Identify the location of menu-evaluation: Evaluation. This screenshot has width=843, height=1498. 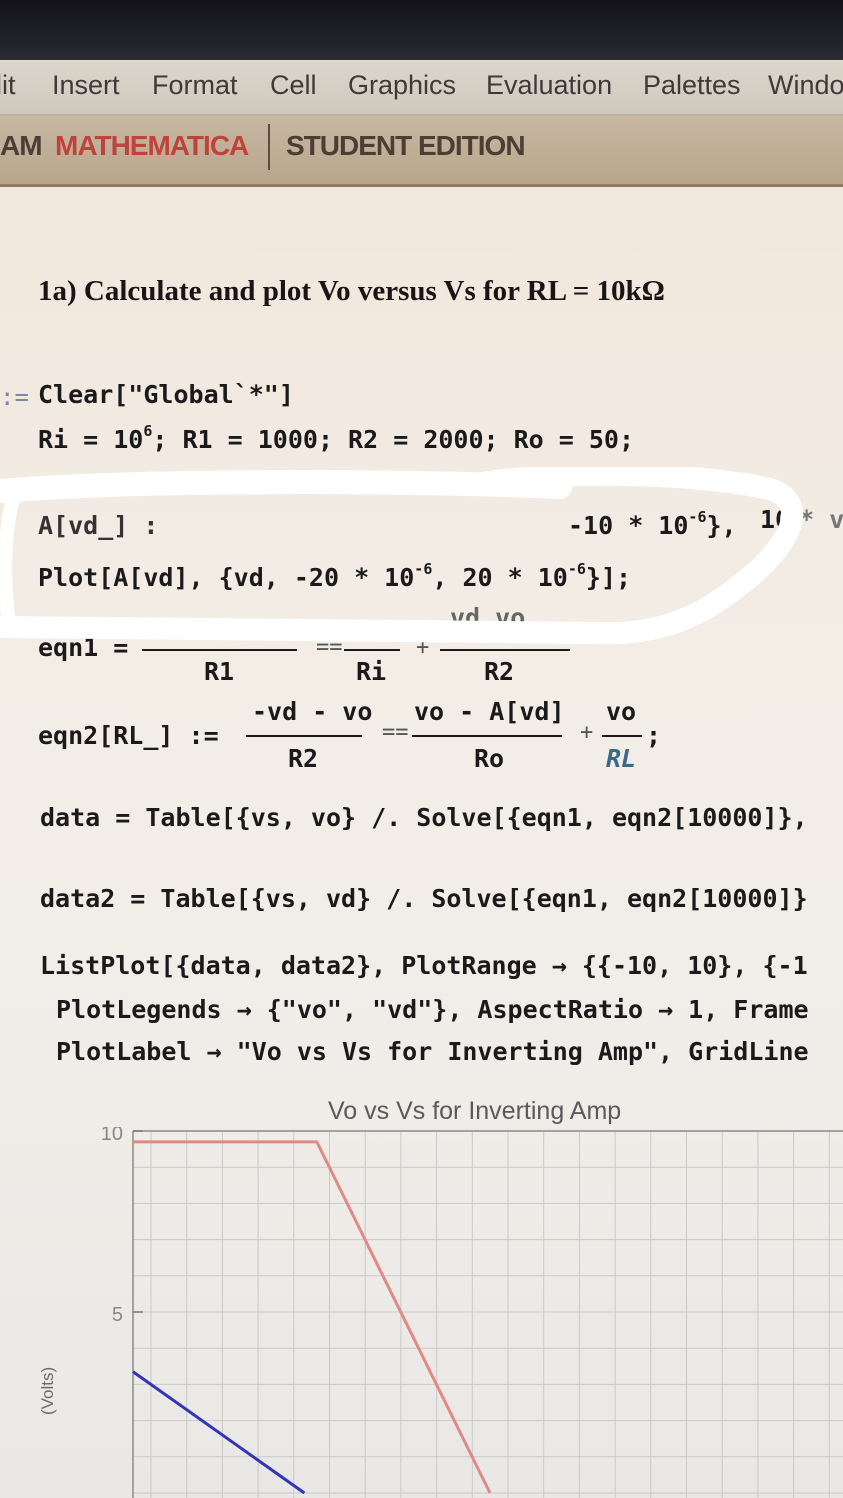
(549, 85).